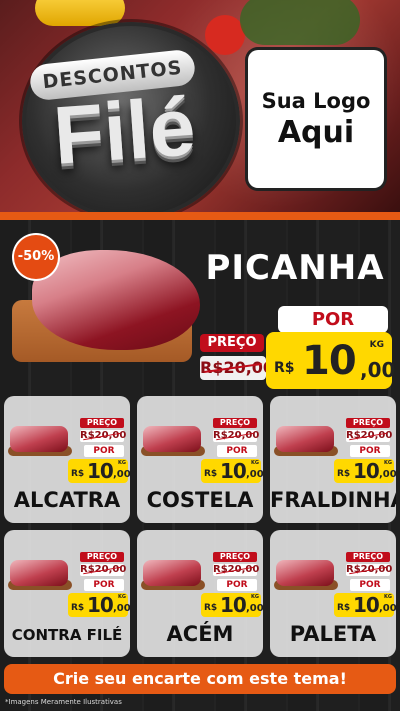 The width and height of the screenshot is (400, 711). I want to click on product-name: COSTELA, so click(200, 500).